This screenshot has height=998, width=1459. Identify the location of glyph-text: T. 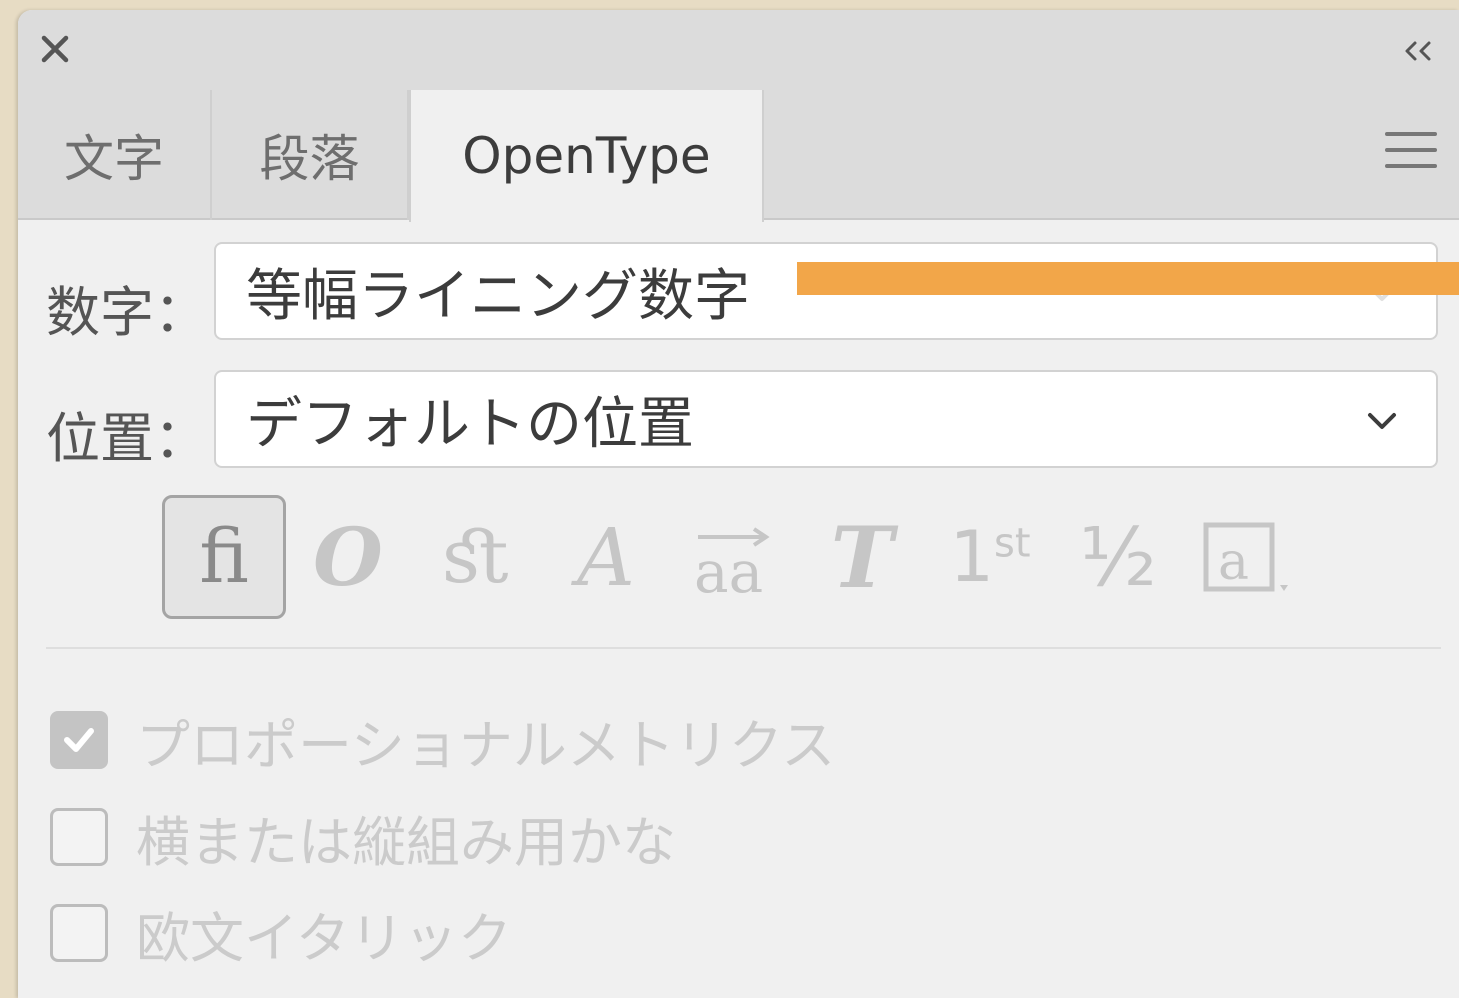
(862, 557).